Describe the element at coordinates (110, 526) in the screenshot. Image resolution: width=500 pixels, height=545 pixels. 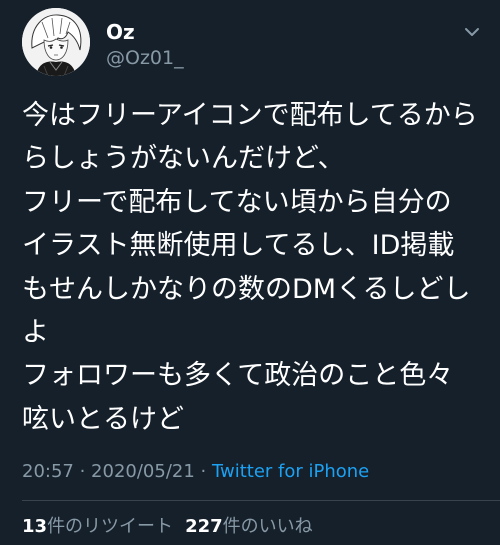
I see `retweets-label: 件のリツイート` at that location.